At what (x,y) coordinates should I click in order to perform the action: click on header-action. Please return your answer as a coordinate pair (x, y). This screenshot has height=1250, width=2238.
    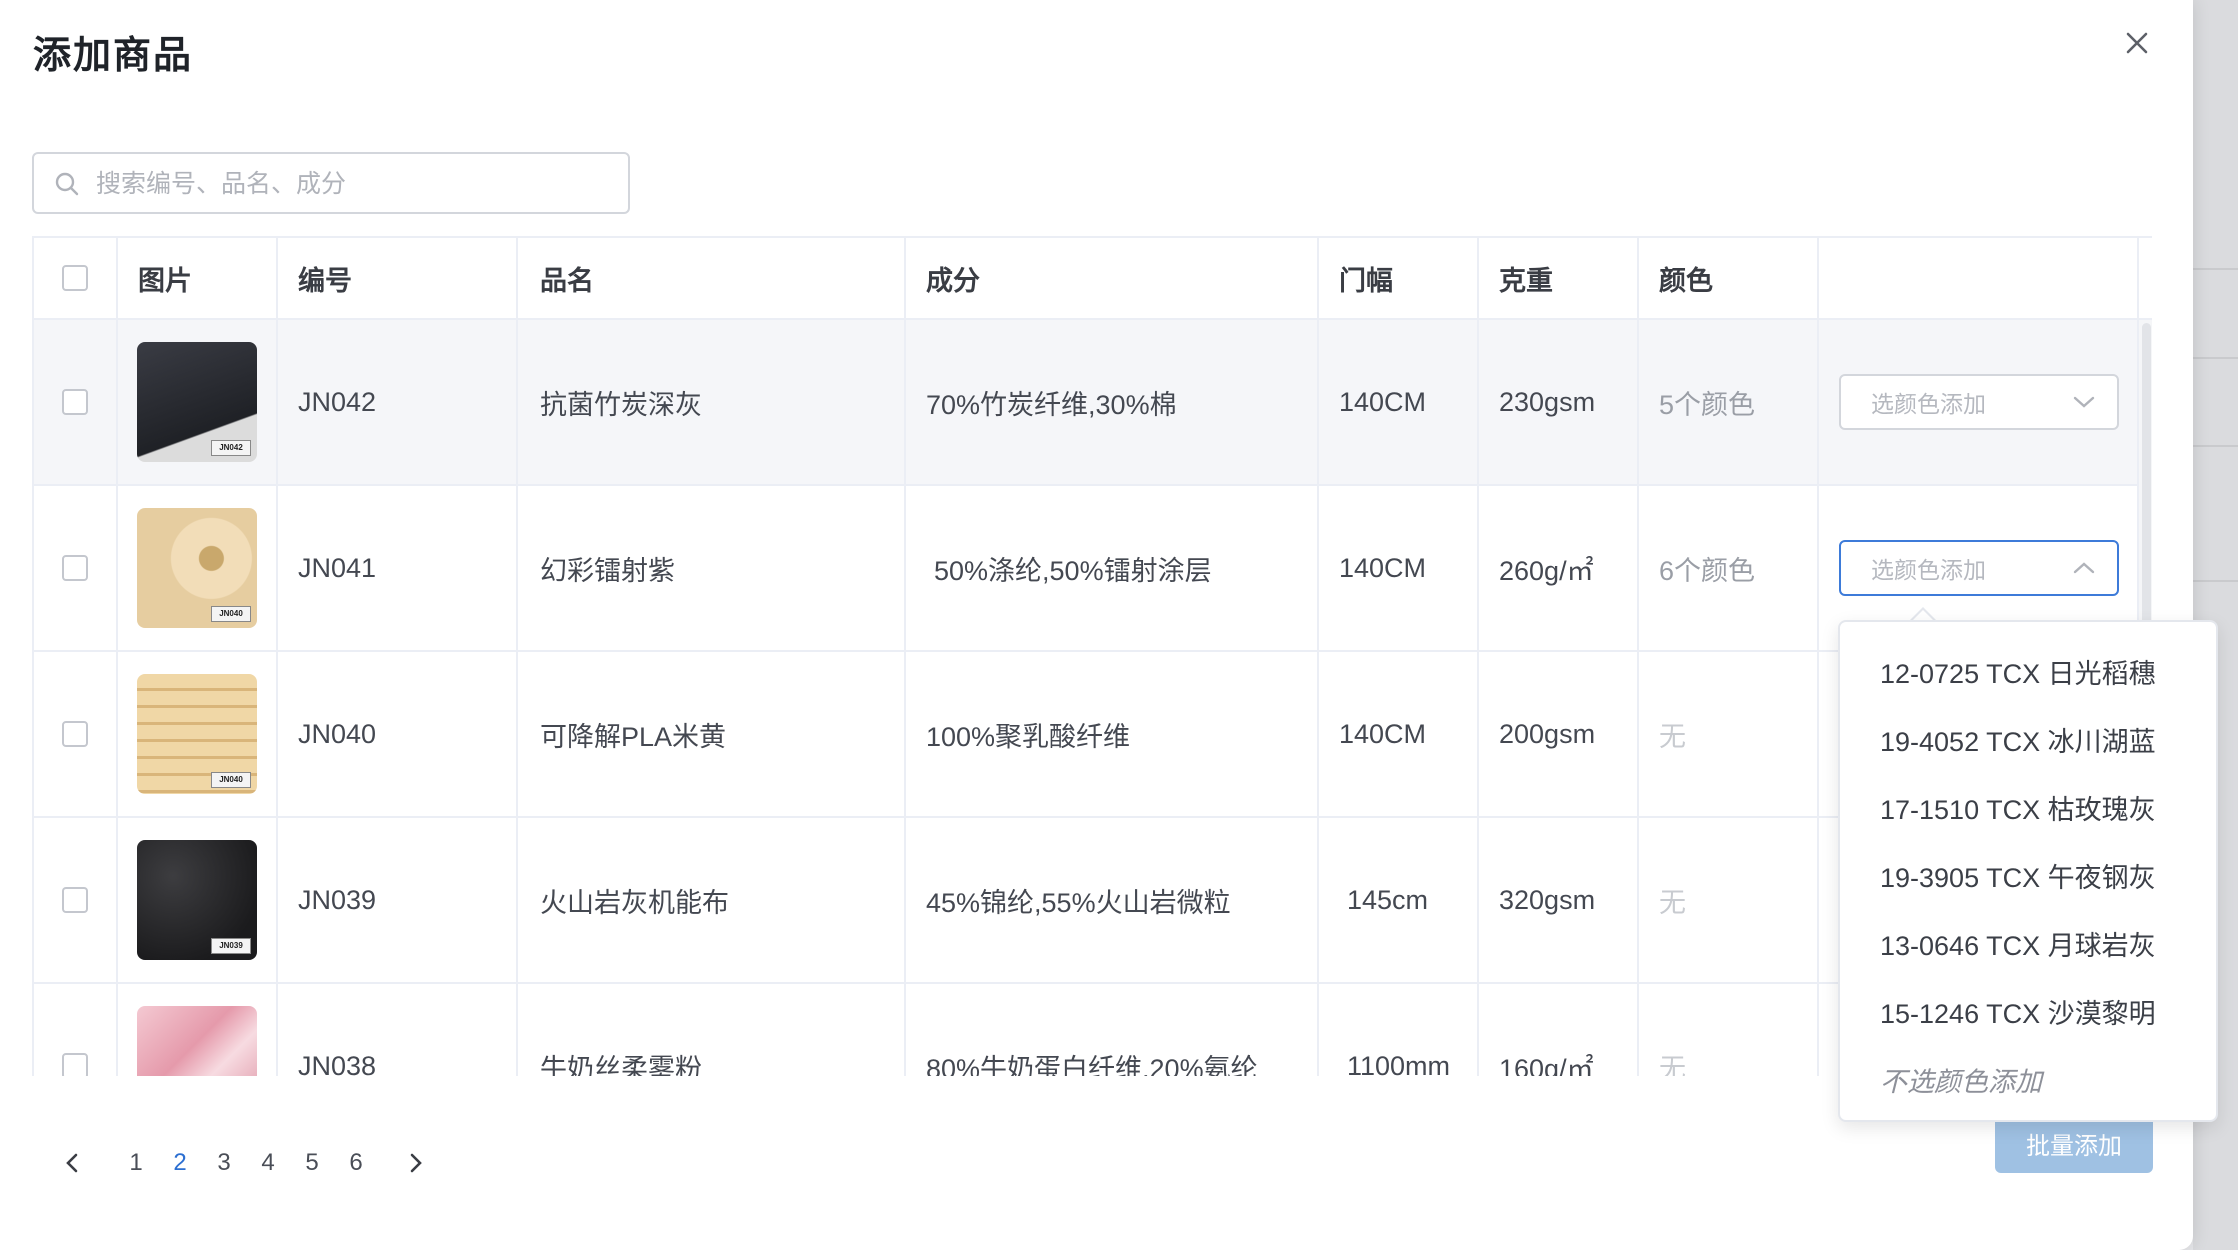
    Looking at the image, I should click on (1979, 278).